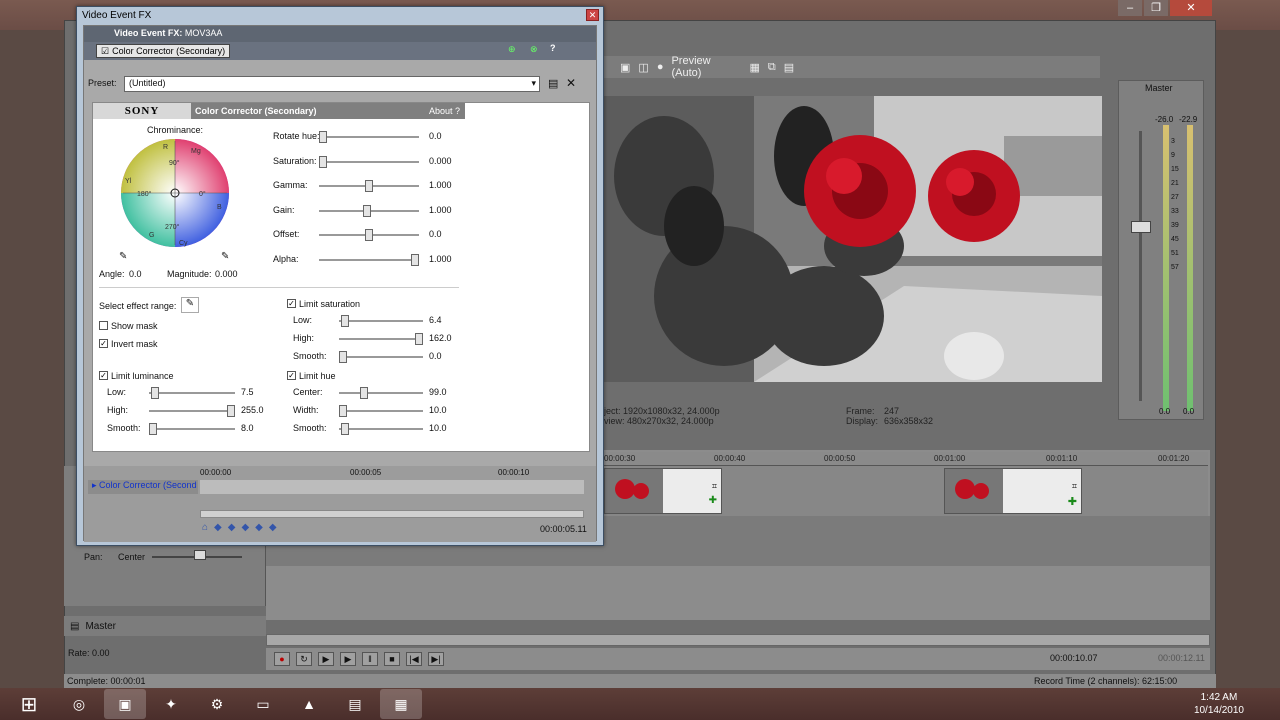  Describe the element at coordinates (444, 429) in the screenshot. I see `hue-value-2: 10.0` at that location.